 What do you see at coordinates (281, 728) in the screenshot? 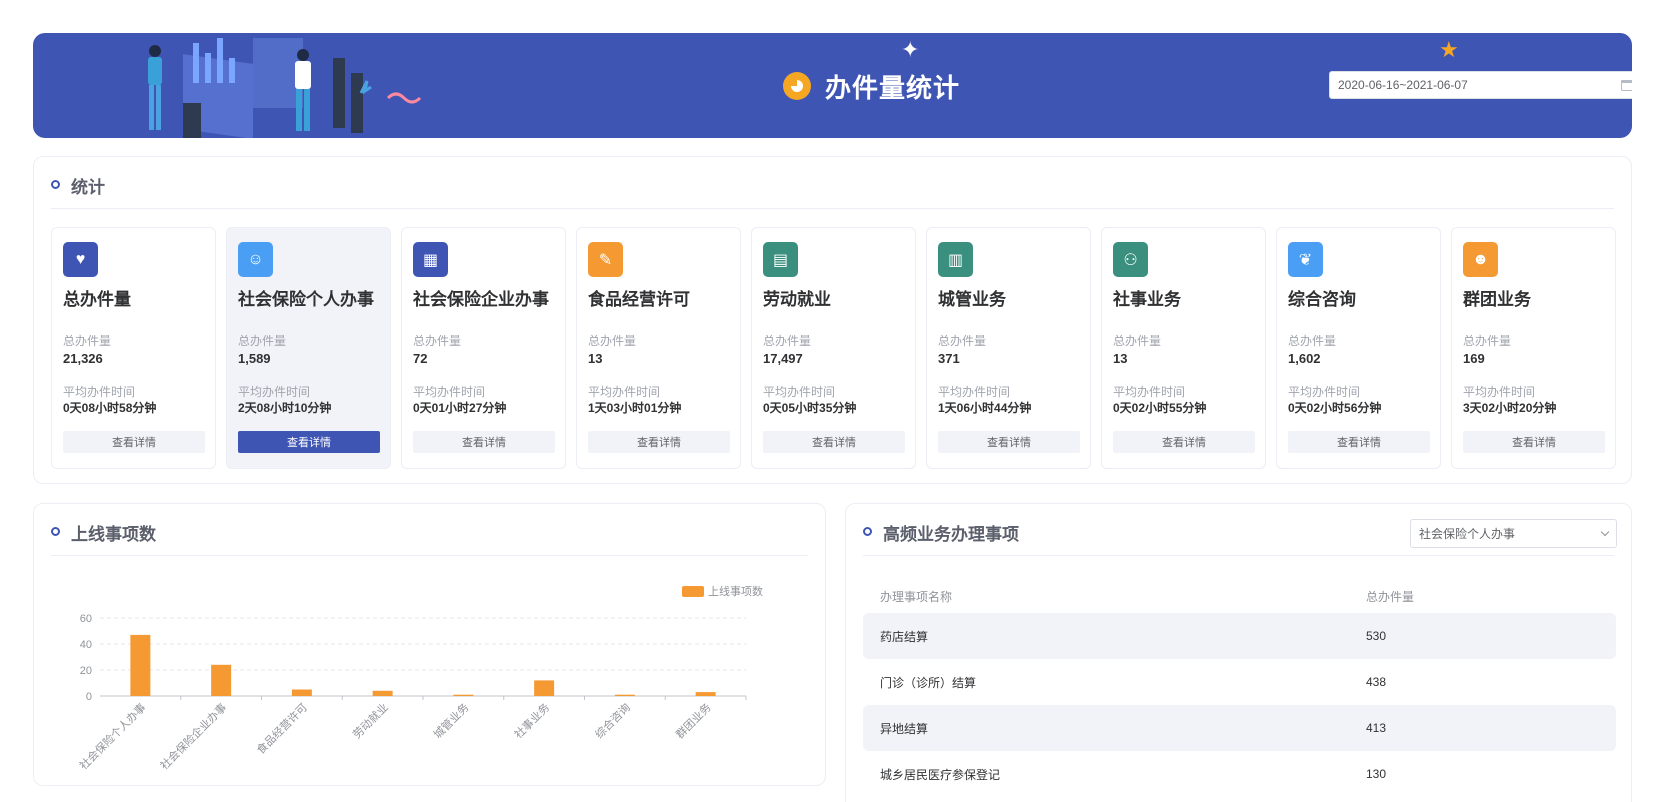
I see `x-tick-label: 食品经营许可` at bounding box center [281, 728].